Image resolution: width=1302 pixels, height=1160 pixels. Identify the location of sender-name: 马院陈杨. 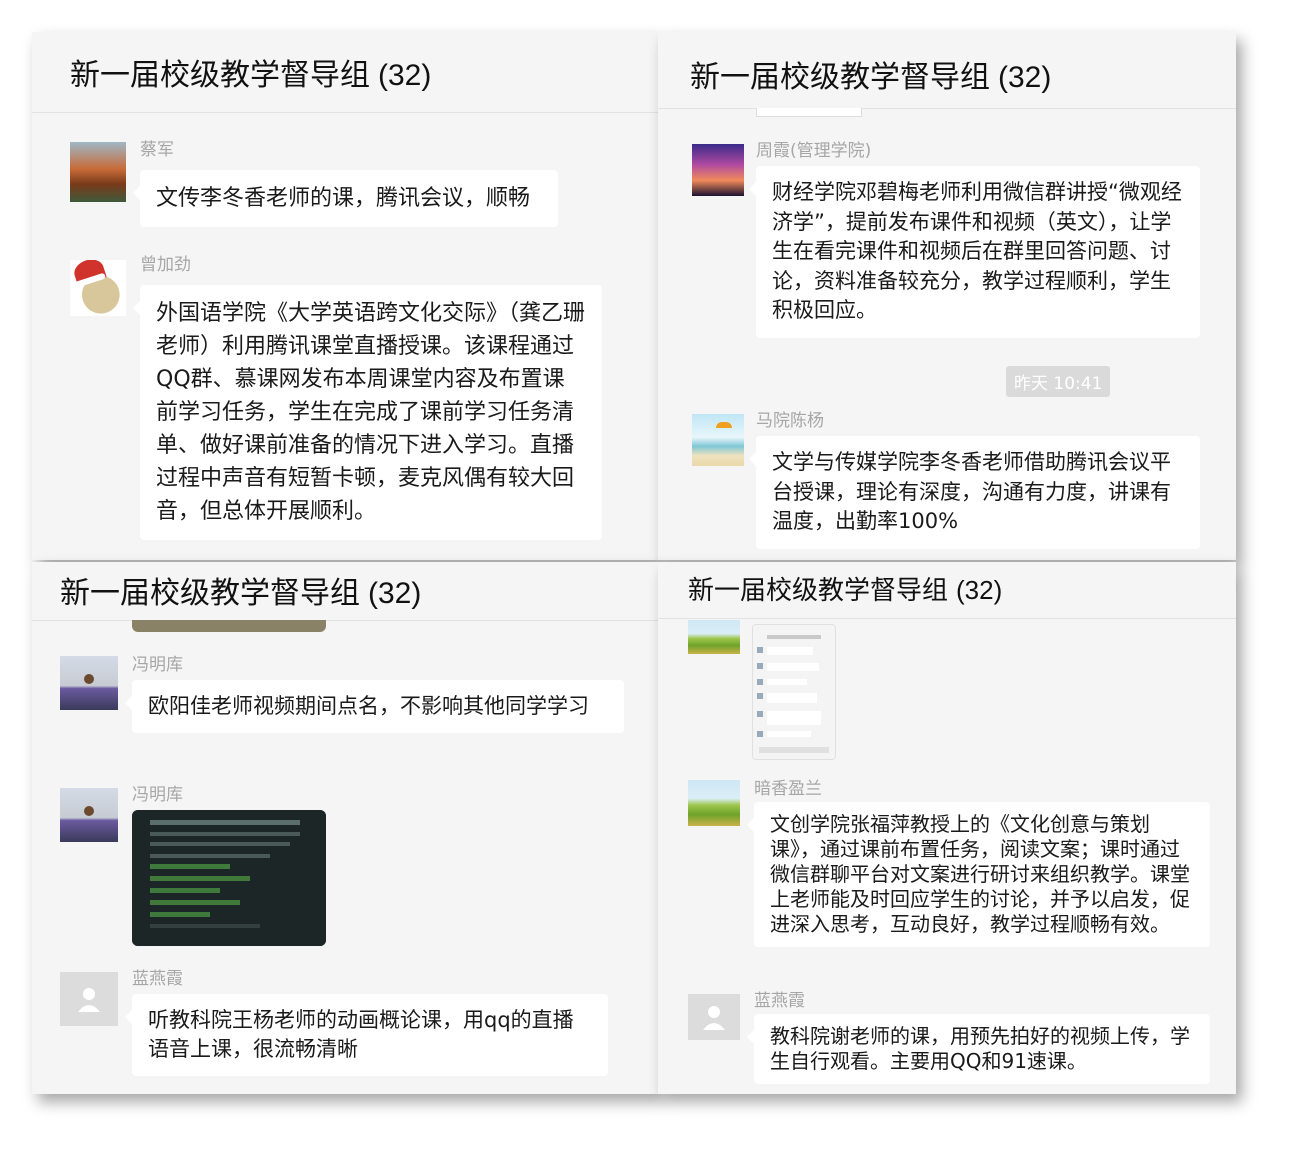
(790, 421).